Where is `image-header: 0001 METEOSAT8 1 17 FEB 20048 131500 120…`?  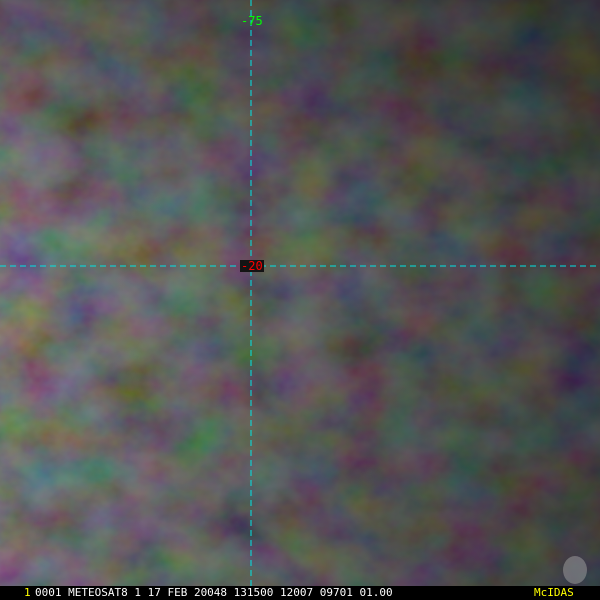 image-header: 0001 METEOSAT8 1 17 FEB 20048 131500 120… is located at coordinates (214, 592).